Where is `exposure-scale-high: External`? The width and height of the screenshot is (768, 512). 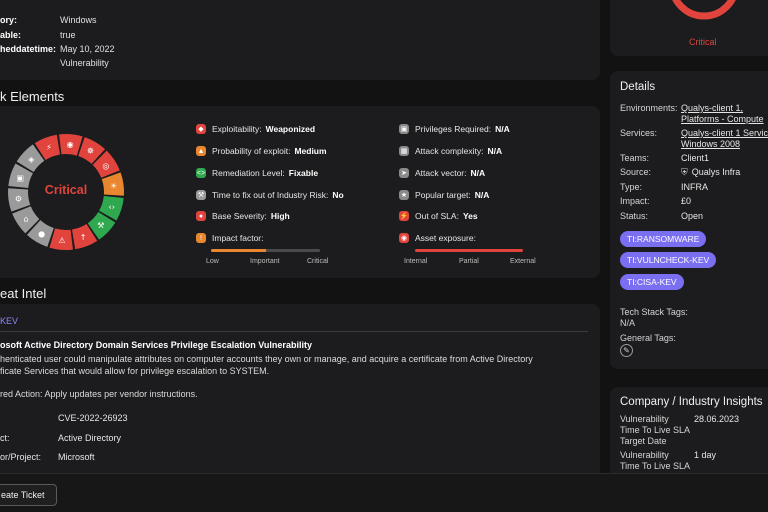
exposure-scale-high: External is located at coordinates (523, 261).